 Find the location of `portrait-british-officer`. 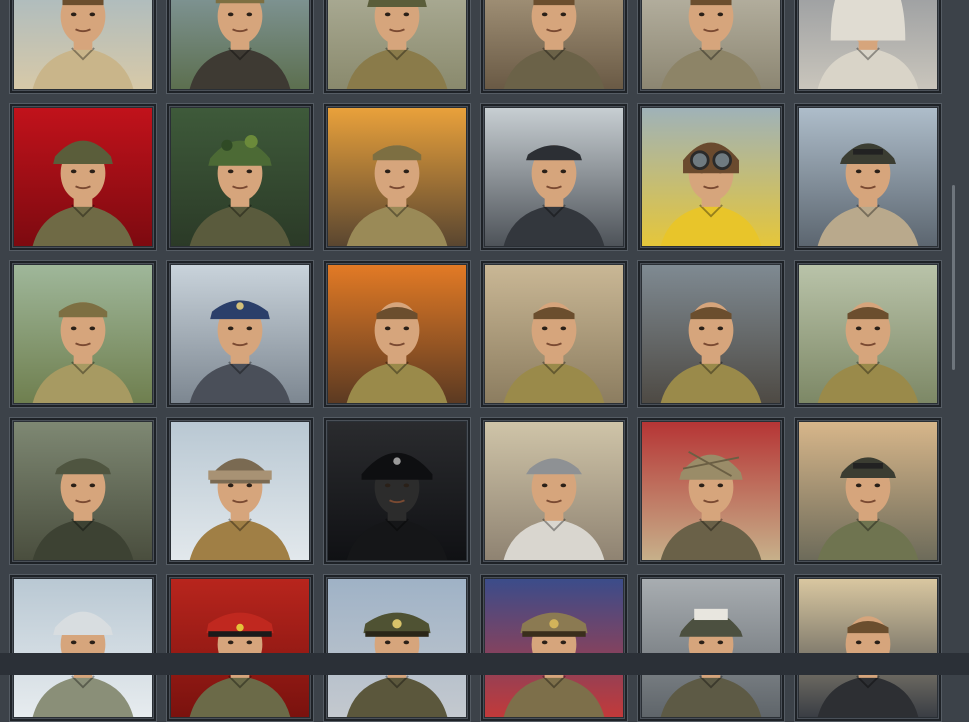

portrait-british-officer is located at coordinates (554, 648).